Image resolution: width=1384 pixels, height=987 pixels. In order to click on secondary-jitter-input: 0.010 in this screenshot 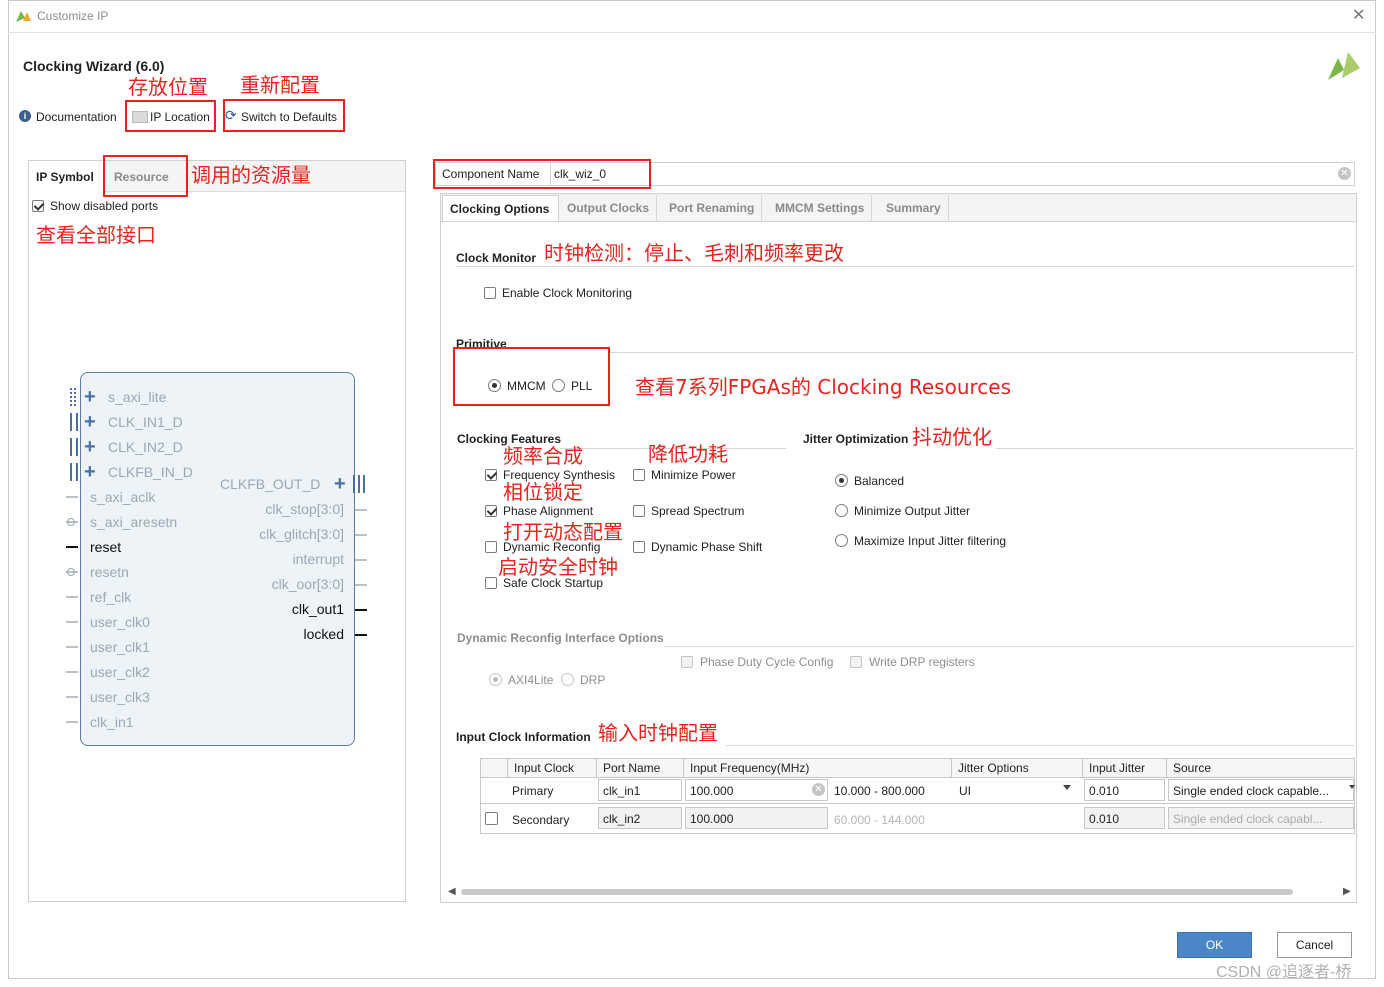, I will do `click(1124, 818)`.